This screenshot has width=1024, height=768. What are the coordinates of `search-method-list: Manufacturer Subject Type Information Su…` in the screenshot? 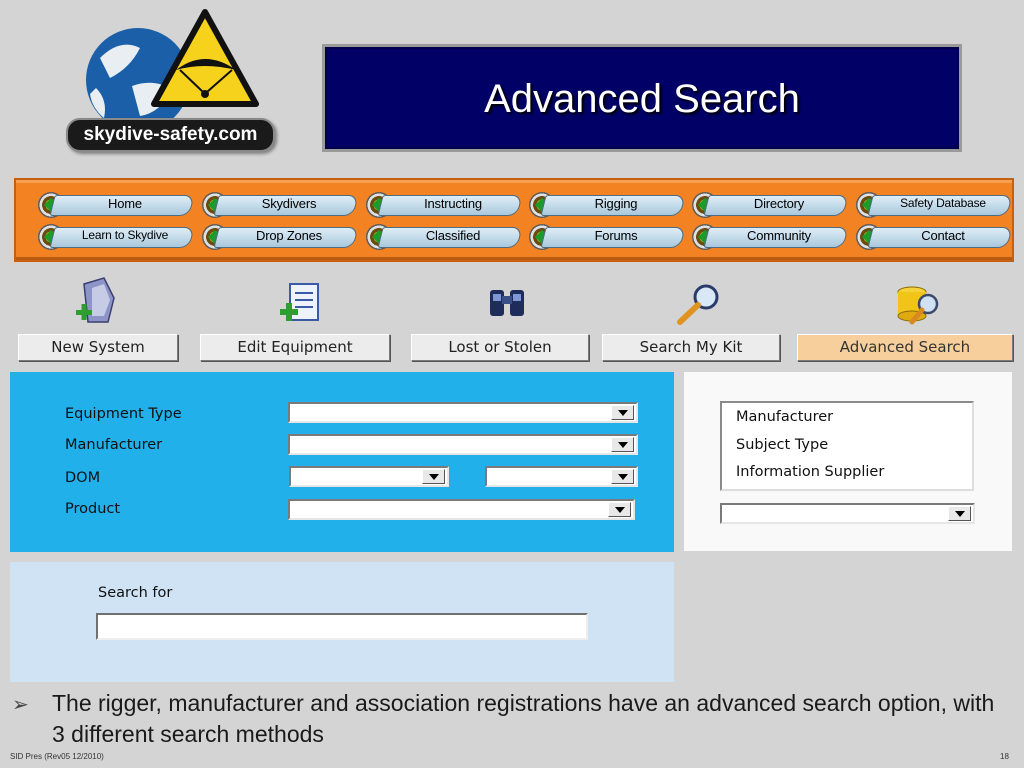 It's located at (847, 446).